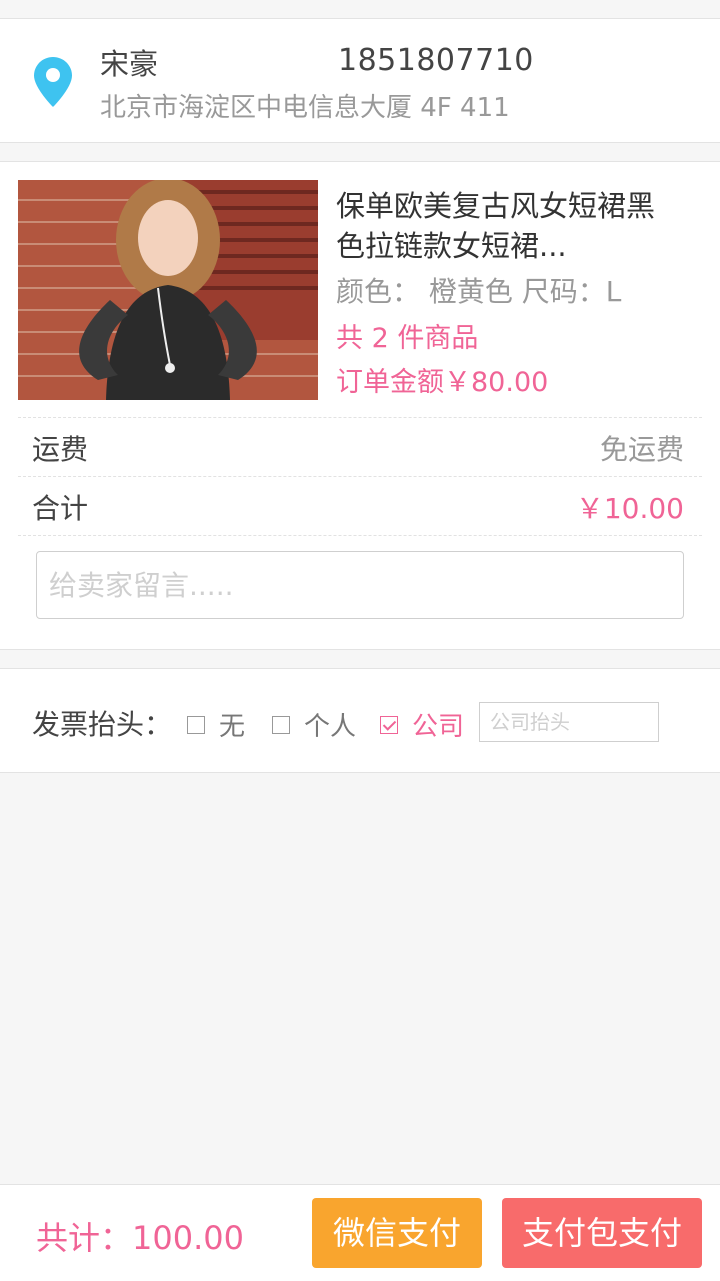 The image size is (720, 1281). I want to click on recipient-name: 宋豪, so click(129, 64).